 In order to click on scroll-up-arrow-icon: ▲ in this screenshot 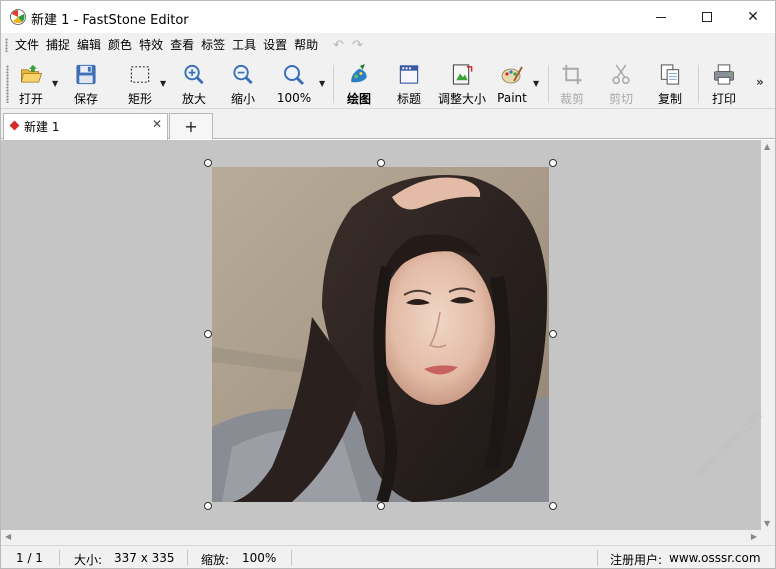, I will do `click(767, 146)`.